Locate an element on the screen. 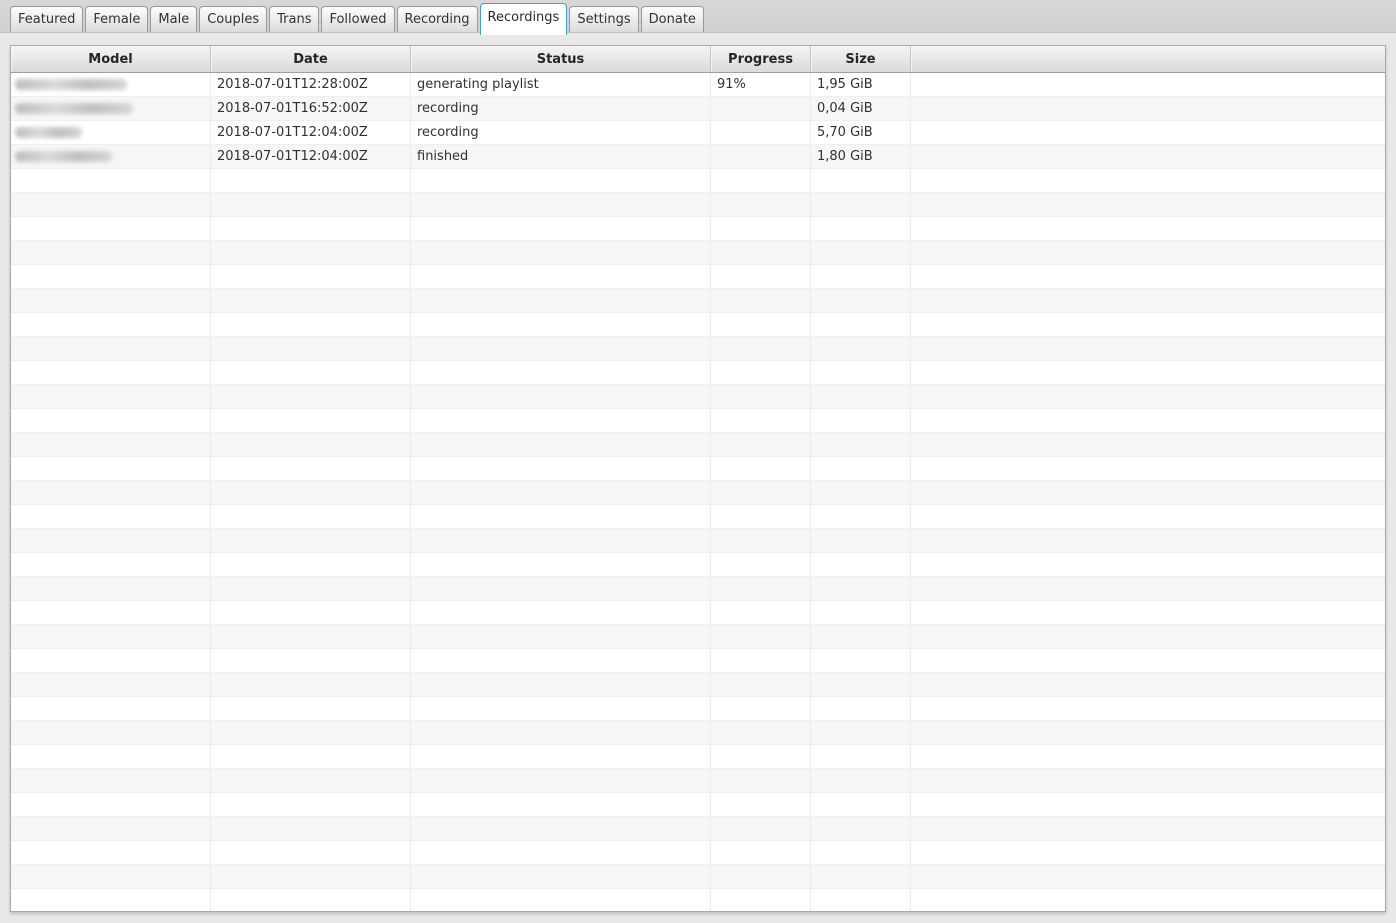 The width and height of the screenshot is (1396, 923). tab-recording: Recording is located at coordinates (437, 19).